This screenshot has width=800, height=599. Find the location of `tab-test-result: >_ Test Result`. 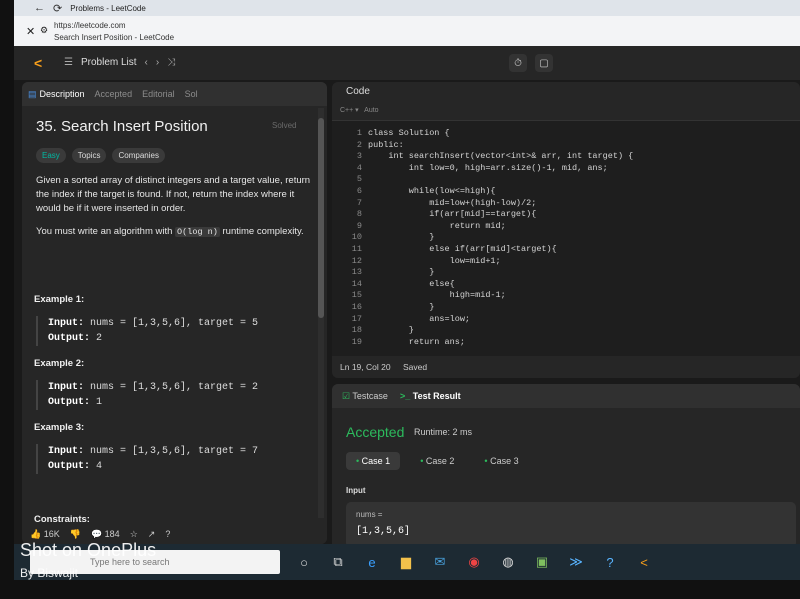

tab-test-result: >_ Test Result is located at coordinates (430, 396).